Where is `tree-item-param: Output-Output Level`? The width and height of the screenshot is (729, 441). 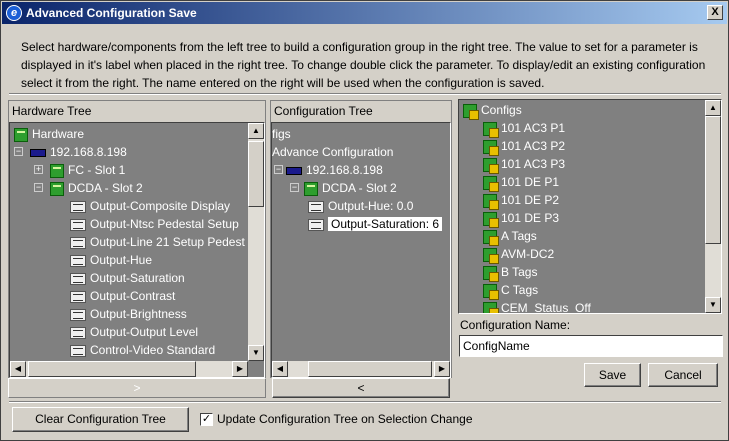 tree-item-param: Output-Output Level is located at coordinates (134, 332).